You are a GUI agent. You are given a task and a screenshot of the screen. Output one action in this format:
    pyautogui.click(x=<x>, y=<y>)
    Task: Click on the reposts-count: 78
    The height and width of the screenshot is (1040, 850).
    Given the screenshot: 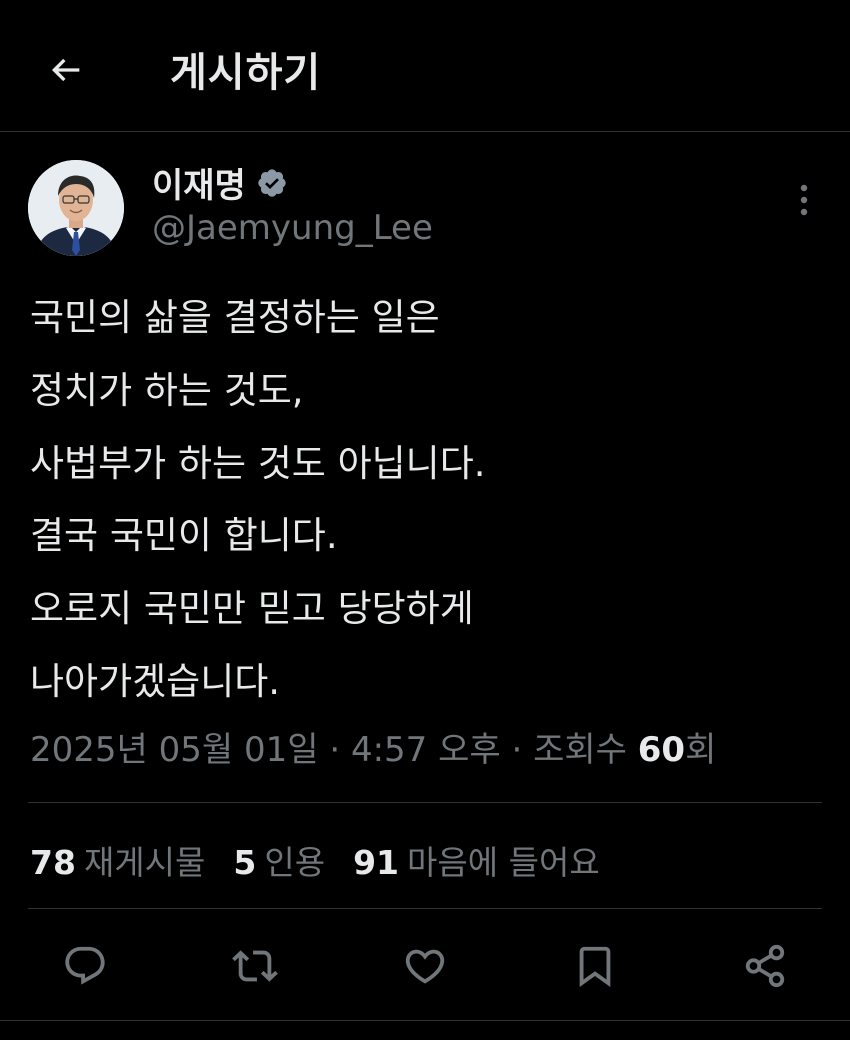 What is the action you would take?
    pyautogui.click(x=53, y=862)
    